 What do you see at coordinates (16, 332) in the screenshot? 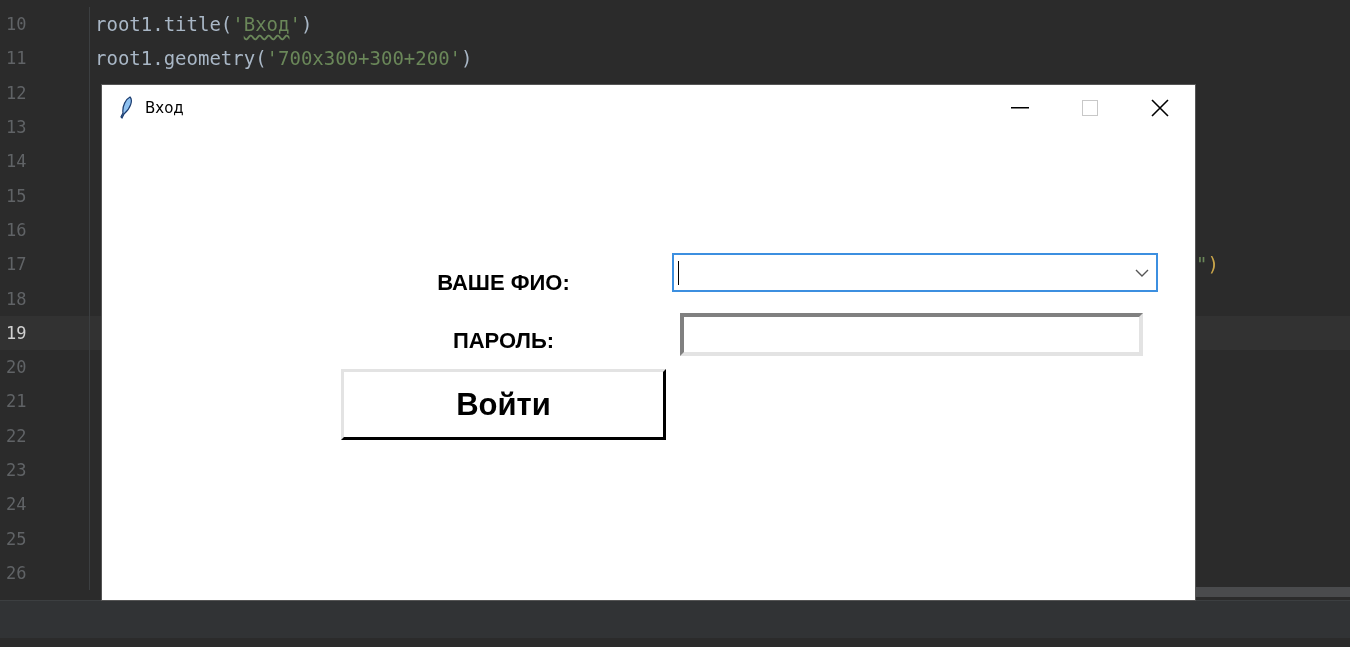
I see `line-number: 19` at bounding box center [16, 332].